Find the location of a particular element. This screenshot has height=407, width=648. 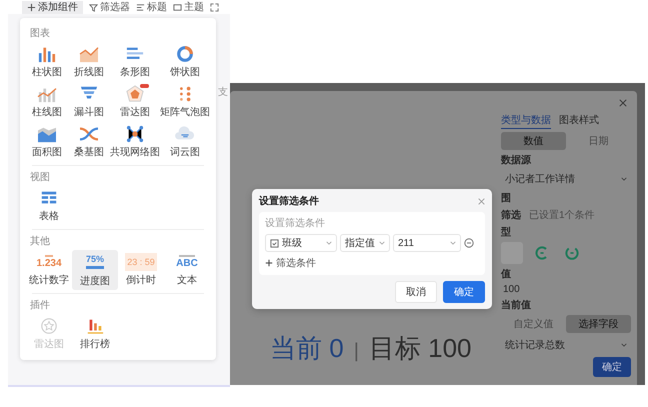

lines-icon is located at coordinates (140, 7).